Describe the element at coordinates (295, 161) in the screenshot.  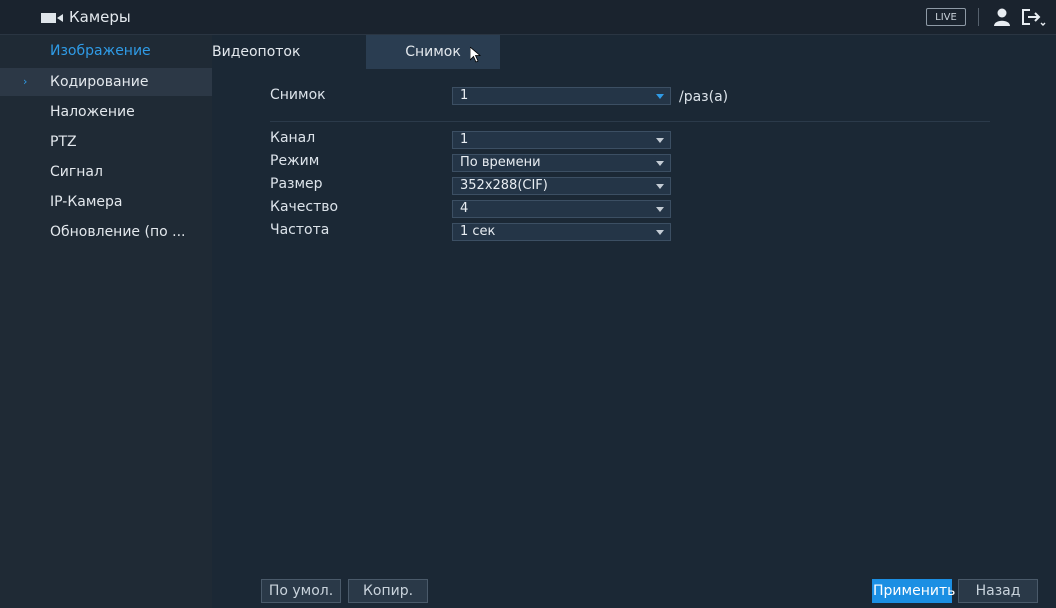
I see `mode-label: Режим` at that location.